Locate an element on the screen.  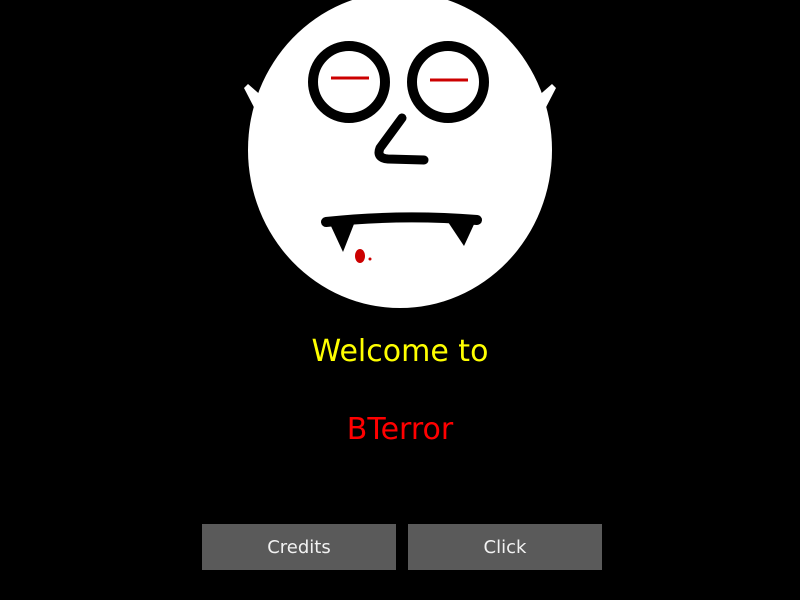
welcome-text: Welcome to is located at coordinates (400, 351).